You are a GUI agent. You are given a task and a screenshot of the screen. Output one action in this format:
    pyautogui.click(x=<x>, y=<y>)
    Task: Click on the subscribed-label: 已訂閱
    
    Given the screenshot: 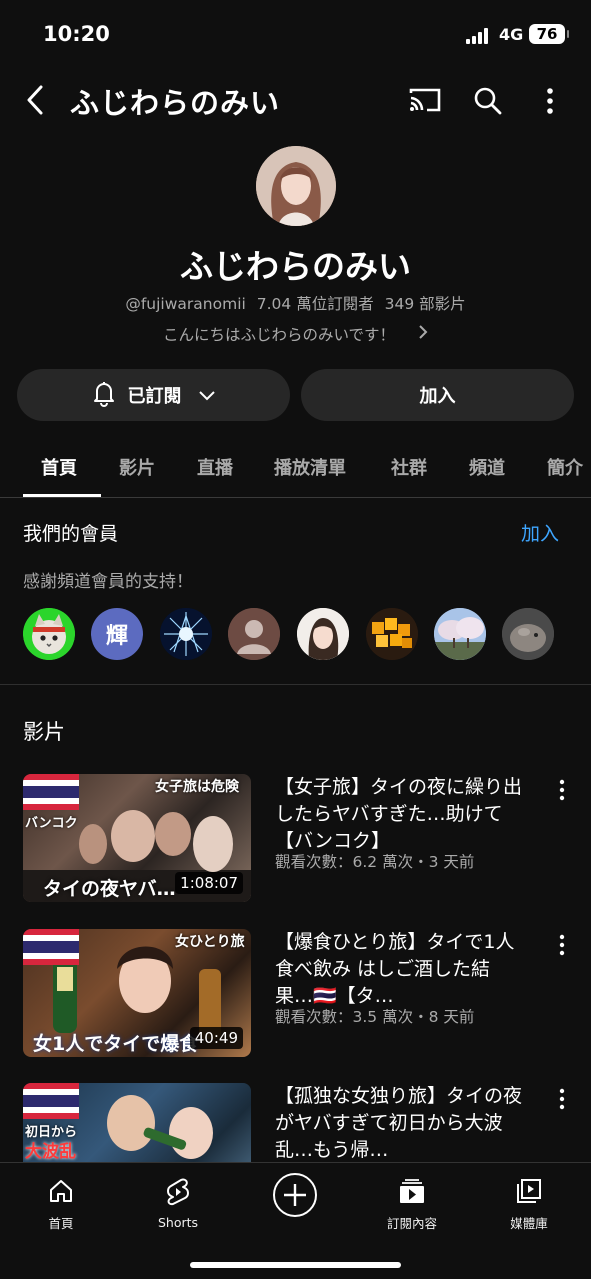 What is the action you would take?
    pyautogui.click(x=154, y=396)
    